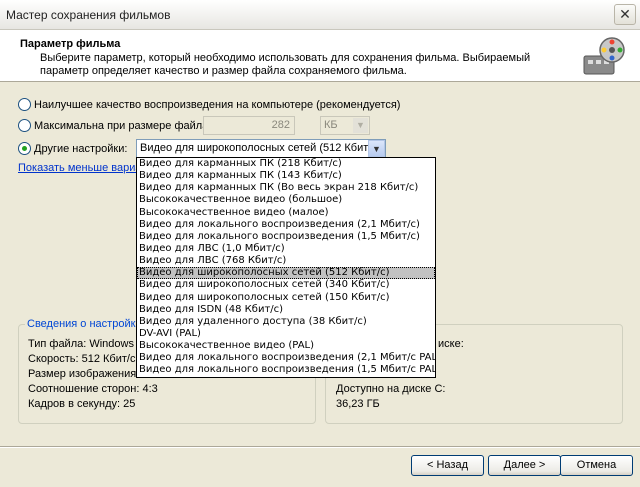 The height and width of the screenshot is (487, 640). I want to click on settings-info-legend: Сведения о настройке, so click(84, 324).